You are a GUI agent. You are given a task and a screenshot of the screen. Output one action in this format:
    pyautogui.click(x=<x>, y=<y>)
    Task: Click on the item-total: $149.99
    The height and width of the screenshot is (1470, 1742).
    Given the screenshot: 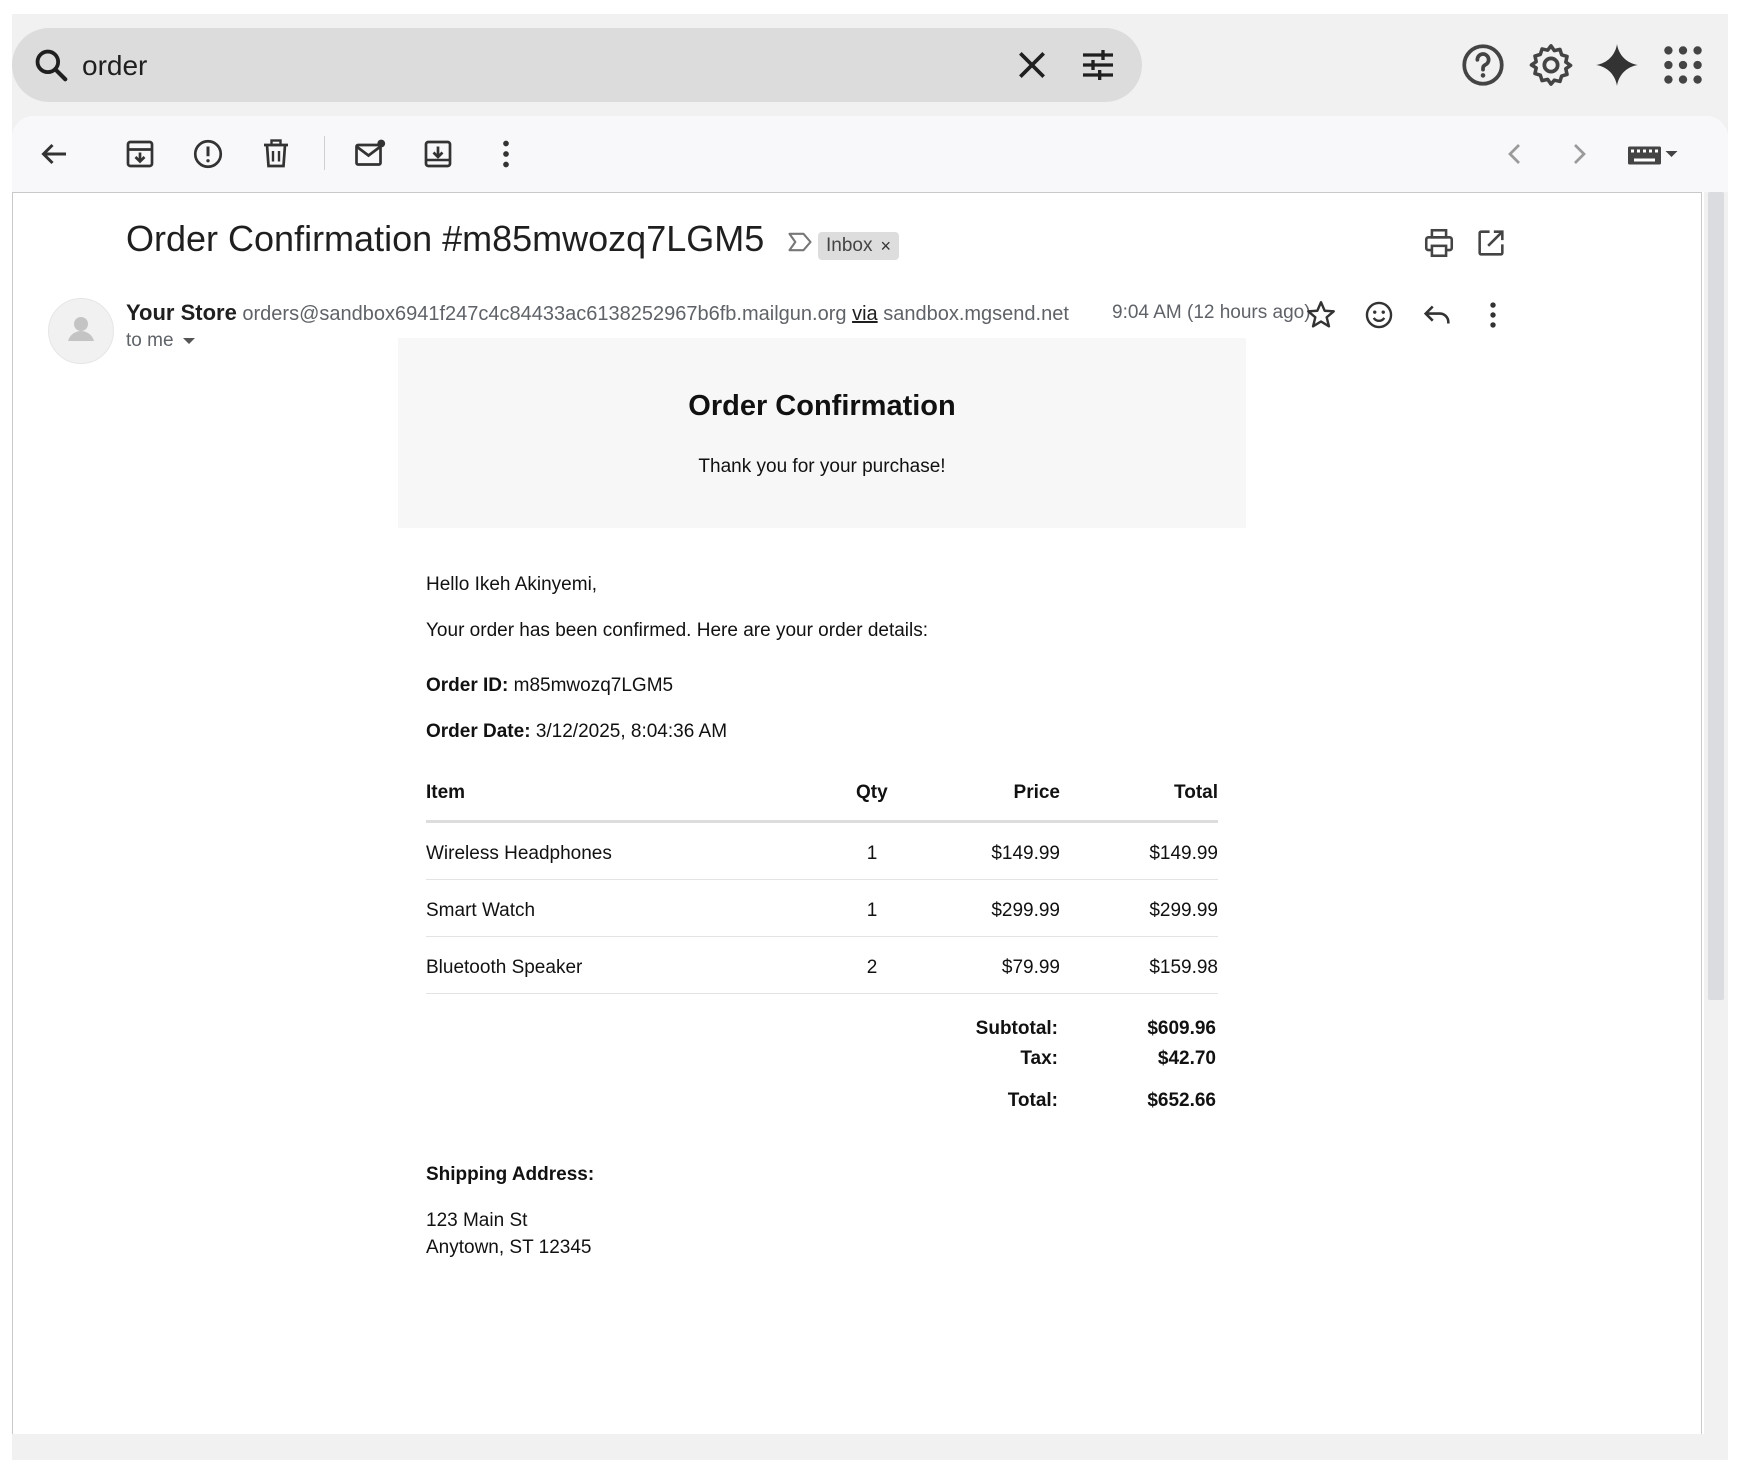 What is the action you would take?
    pyautogui.click(x=1183, y=853)
    